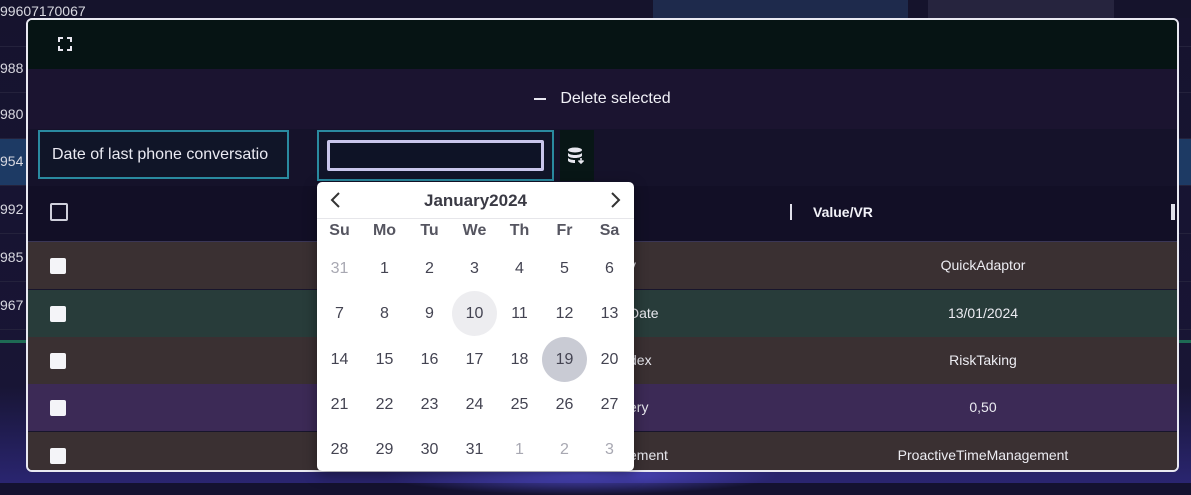 The height and width of the screenshot is (495, 1191). What do you see at coordinates (609, 313) in the screenshot?
I see `calendar-day: 13` at bounding box center [609, 313].